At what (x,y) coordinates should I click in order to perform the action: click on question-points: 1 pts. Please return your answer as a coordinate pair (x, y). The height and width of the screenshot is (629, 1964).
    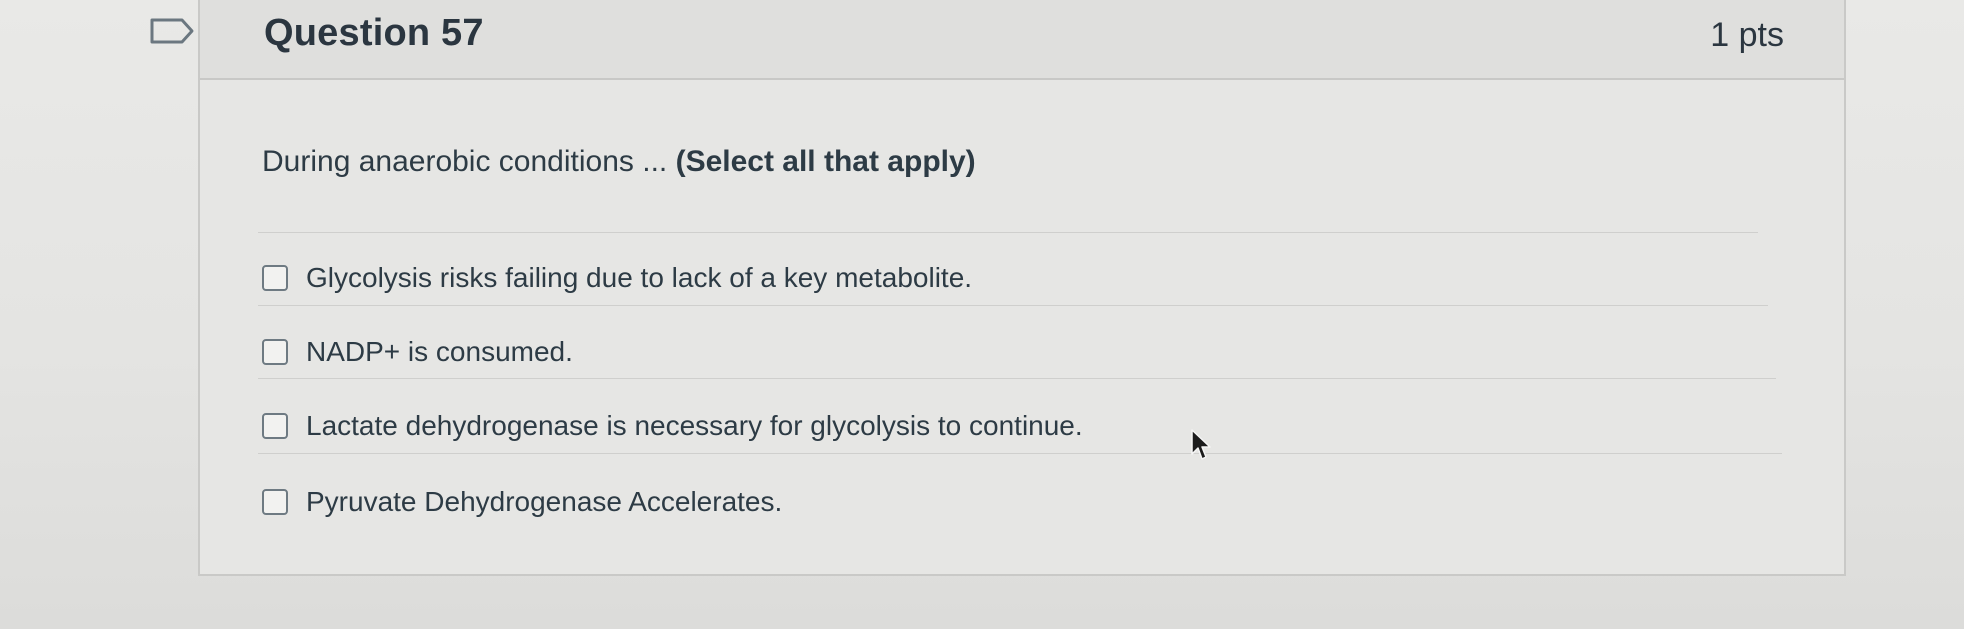
    Looking at the image, I should click on (1747, 35).